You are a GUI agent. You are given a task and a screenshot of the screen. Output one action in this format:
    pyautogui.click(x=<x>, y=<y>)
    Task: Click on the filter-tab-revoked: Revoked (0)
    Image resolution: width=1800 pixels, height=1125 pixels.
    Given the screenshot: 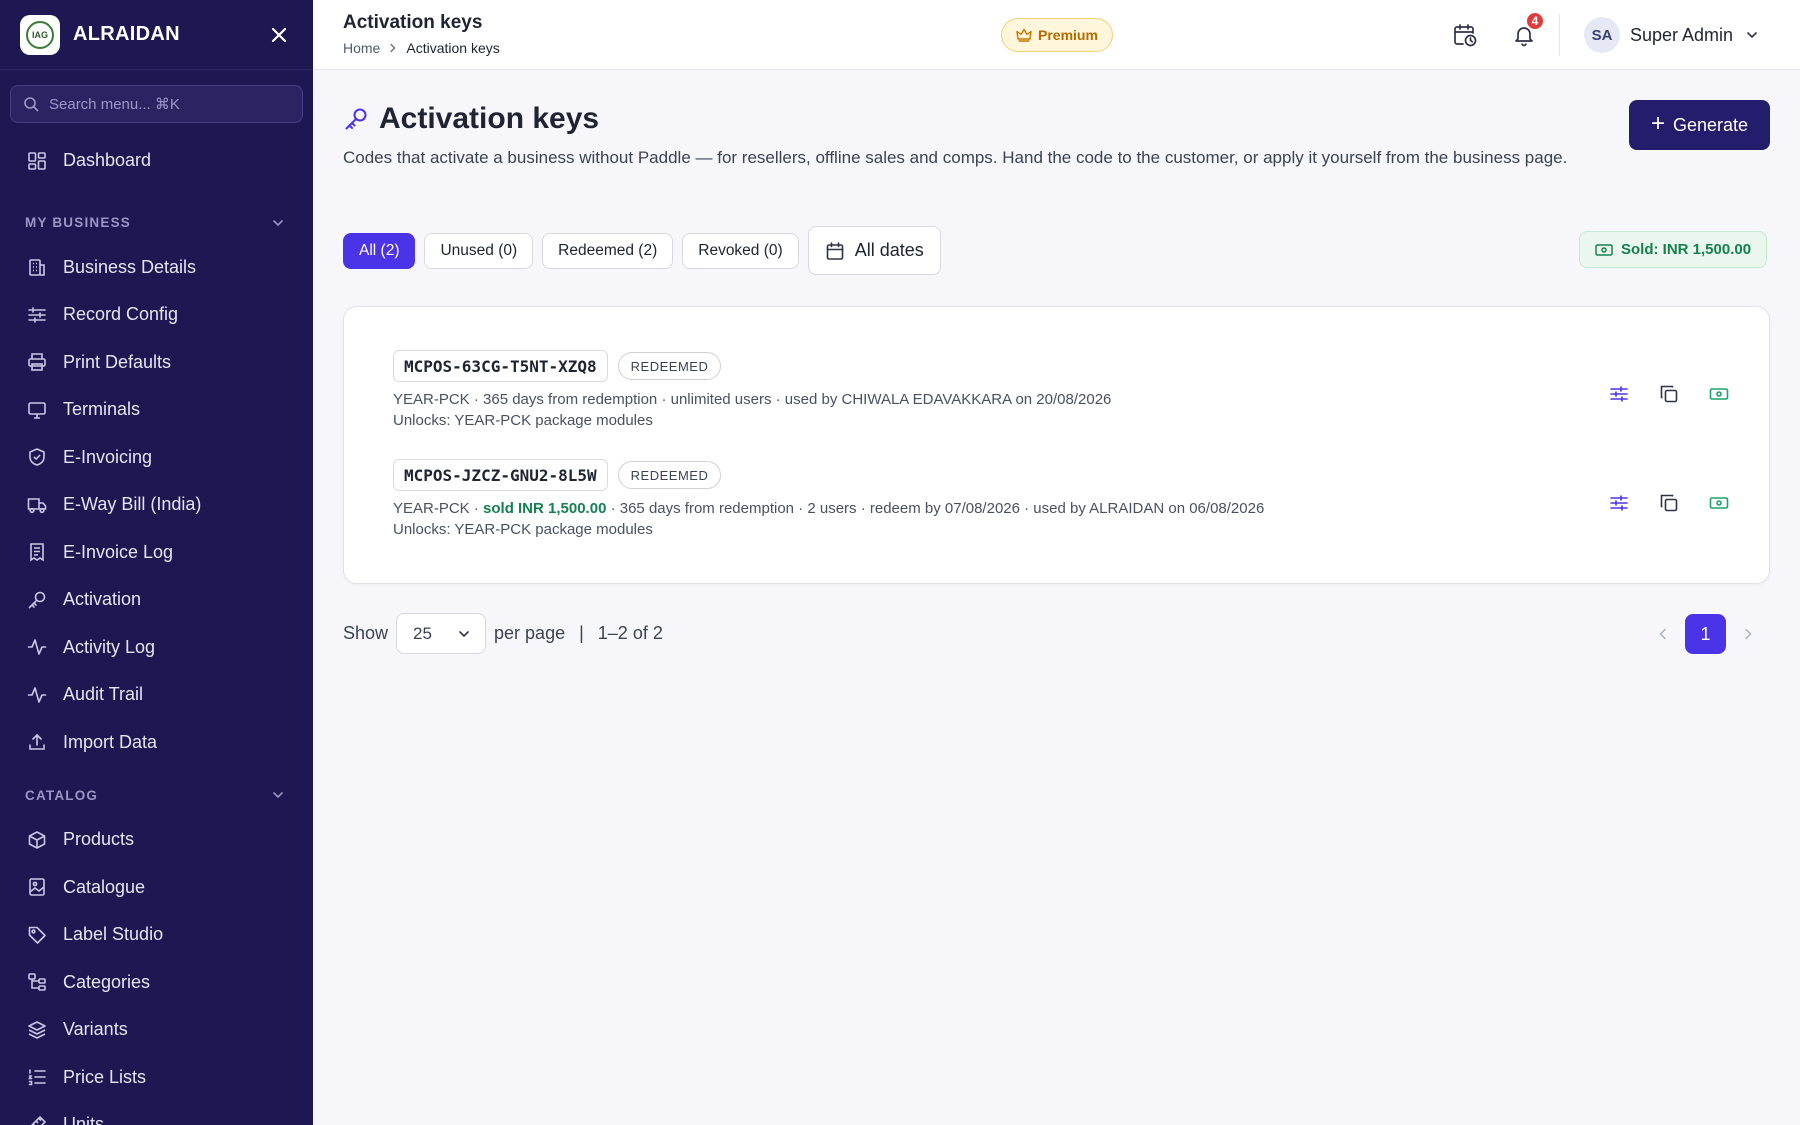 What is the action you would take?
    pyautogui.click(x=740, y=250)
    